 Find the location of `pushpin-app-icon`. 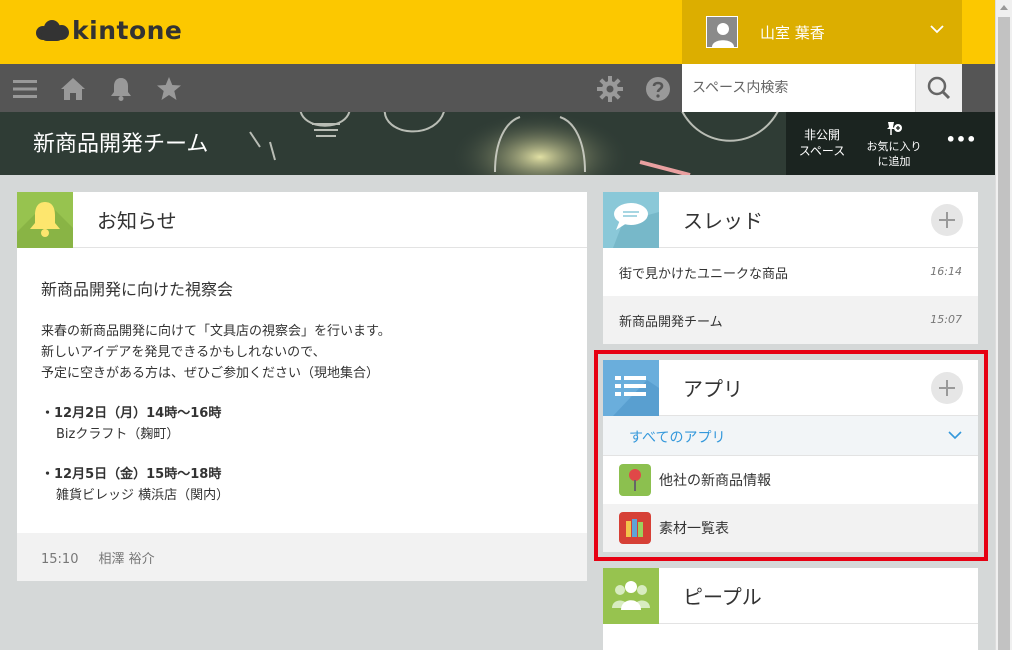

pushpin-app-icon is located at coordinates (635, 480).